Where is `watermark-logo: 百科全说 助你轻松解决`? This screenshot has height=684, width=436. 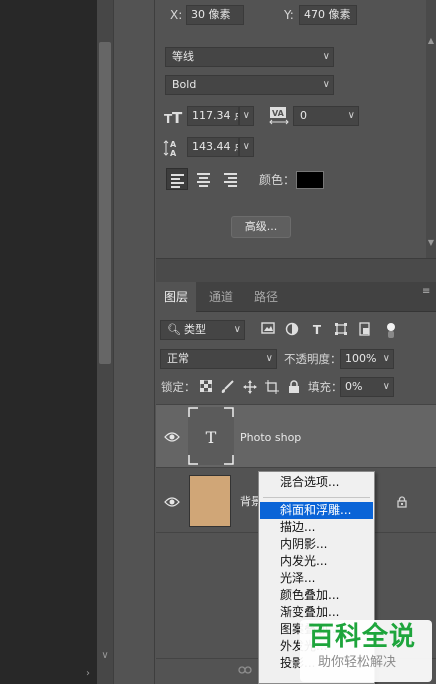
watermark-logo: 百科全说 助你轻松解决 is located at coordinates (366, 651).